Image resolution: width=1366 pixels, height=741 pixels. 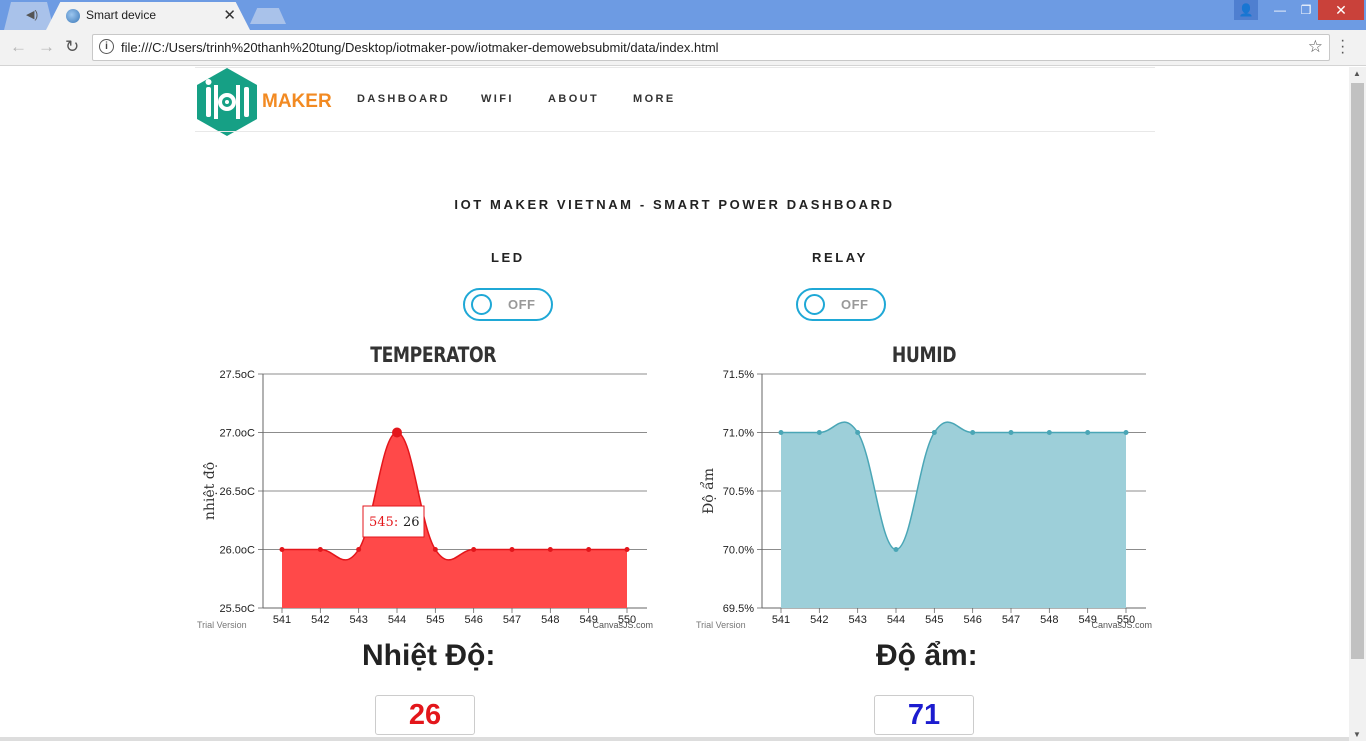 What do you see at coordinates (106, 46) in the screenshot?
I see `info-icon: i` at bounding box center [106, 46].